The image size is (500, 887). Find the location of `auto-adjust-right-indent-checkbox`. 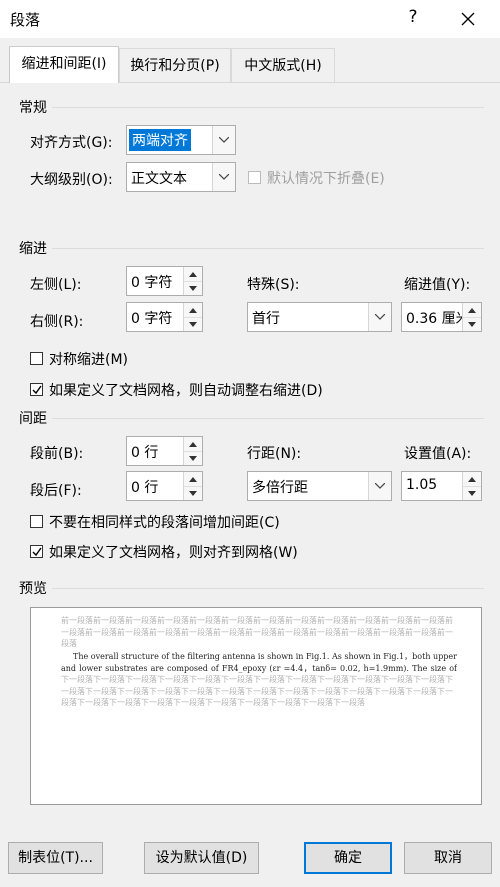

auto-adjust-right-indent-checkbox is located at coordinates (36, 389).